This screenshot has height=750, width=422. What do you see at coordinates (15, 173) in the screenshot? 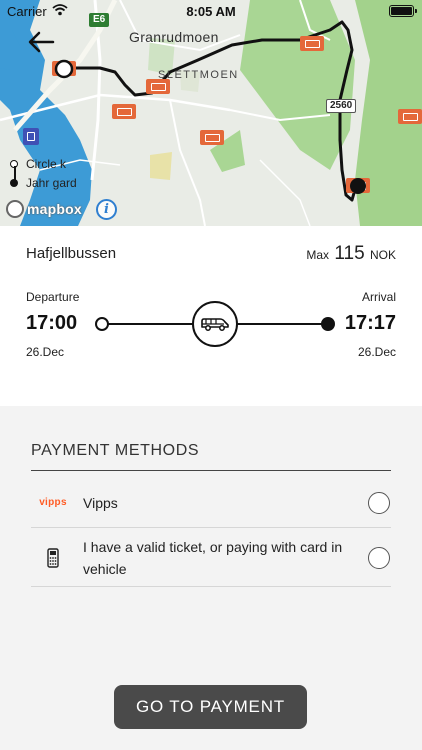
I see `legend-connector` at bounding box center [15, 173].